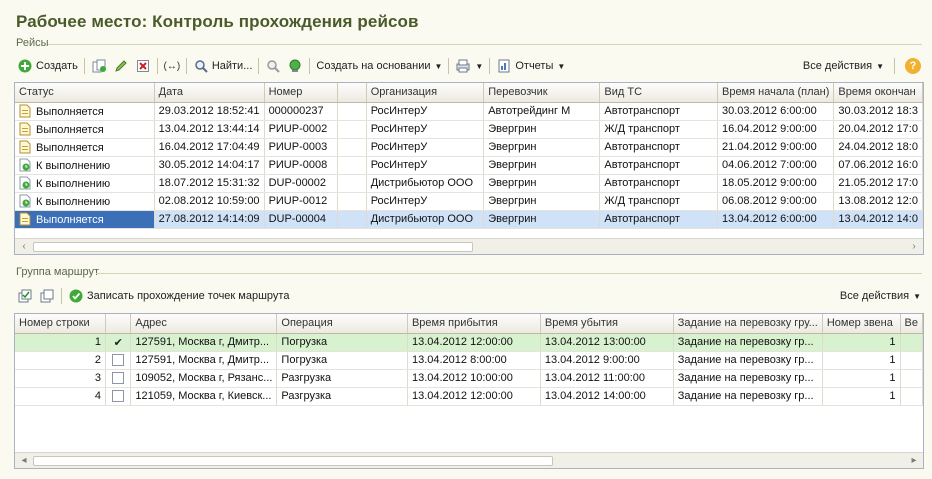 The height and width of the screenshot is (479, 932). What do you see at coordinates (878, 129) in the screenshot?
I see `end-time-cell: 20.04.2012 17:0` at bounding box center [878, 129].